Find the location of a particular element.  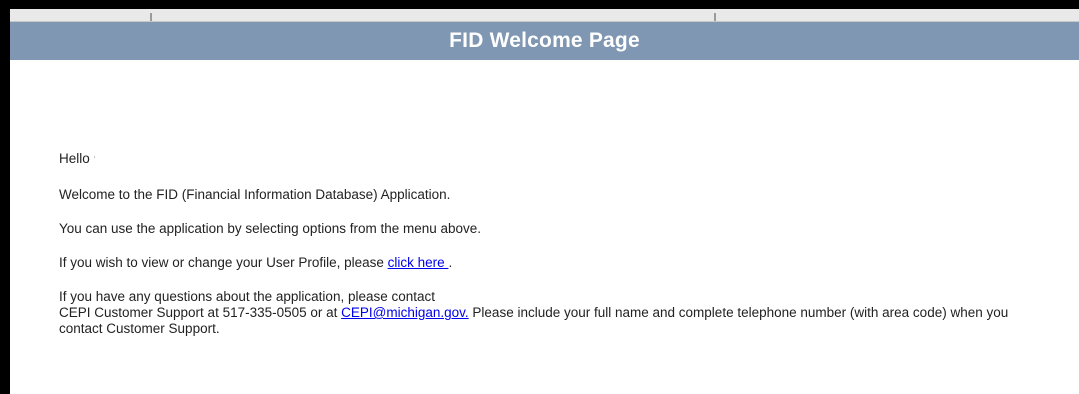

top-strip is located at coordinates (544, 15).